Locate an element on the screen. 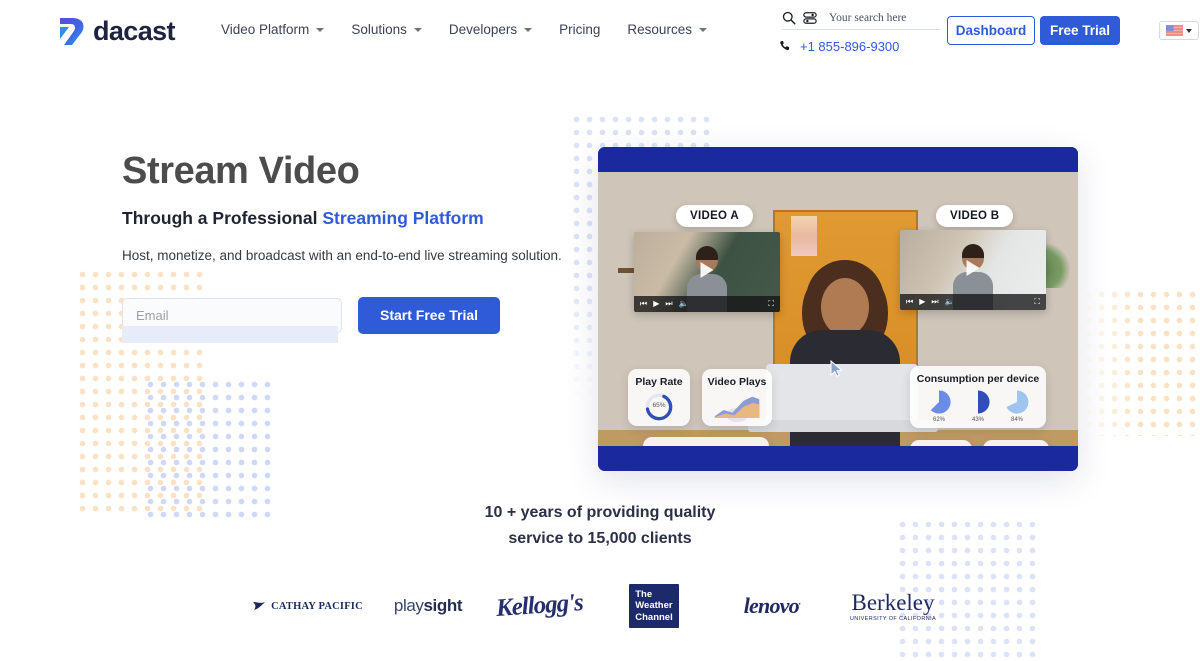 Image resolution: width=1200 pixels, height=661 pixels. nav-item-resources: Resources is located at coordinates (673, 29).